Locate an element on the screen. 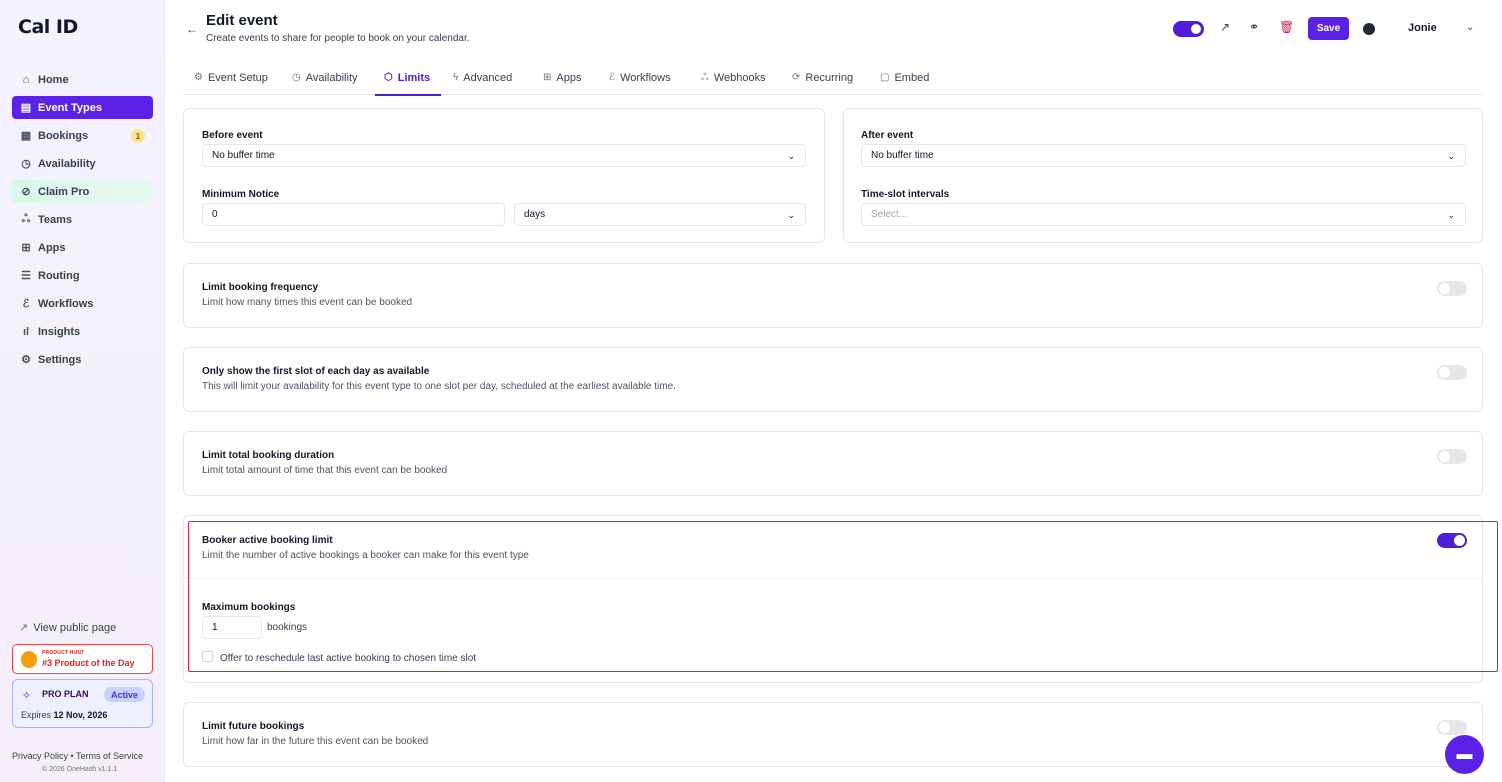 This screenshot has height=782, width=1502. product-hunt-label: PRODUCT HUNT is located at coordinates (63, 653).